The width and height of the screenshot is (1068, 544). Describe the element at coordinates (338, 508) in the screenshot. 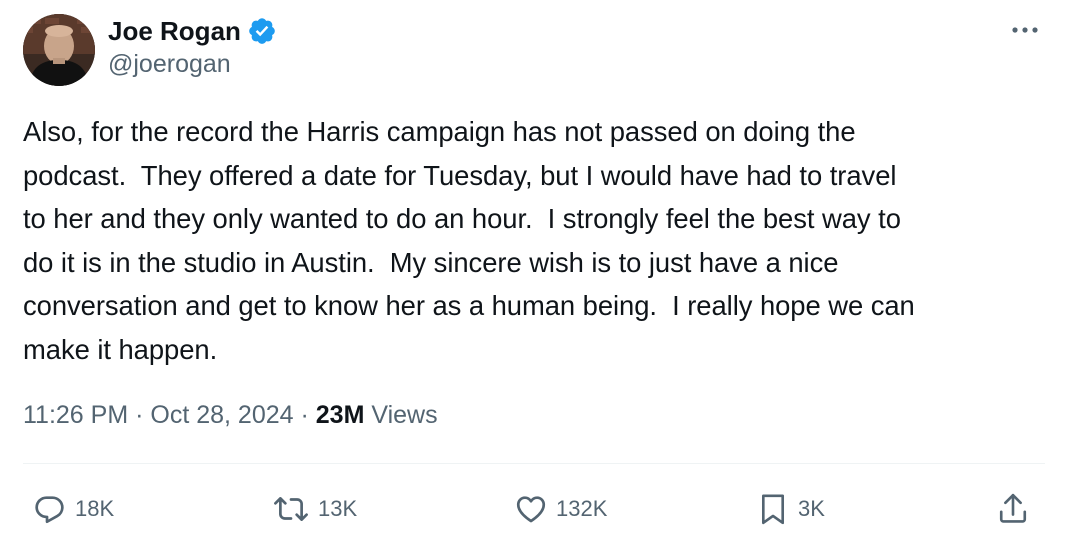

I see `repost-count: 13K` at that location.